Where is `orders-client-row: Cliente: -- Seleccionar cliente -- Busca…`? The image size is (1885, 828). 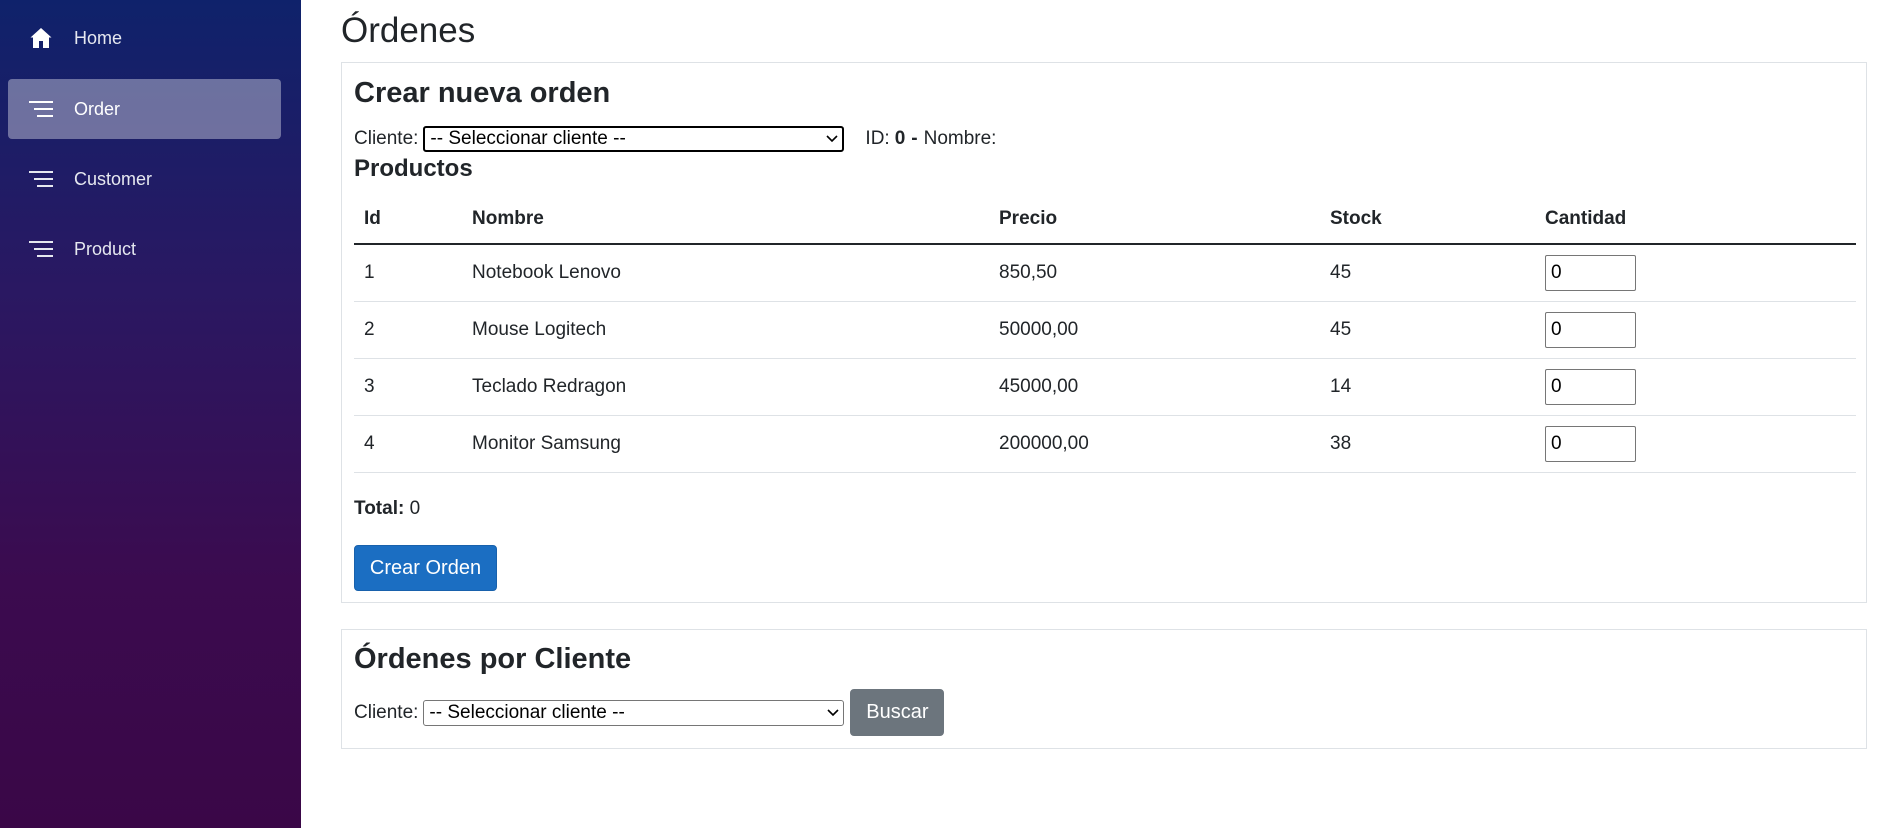
orders-client-row: Cliente: -- Seleccionar cliente -- Busca… is located at coordinates (649, 712).